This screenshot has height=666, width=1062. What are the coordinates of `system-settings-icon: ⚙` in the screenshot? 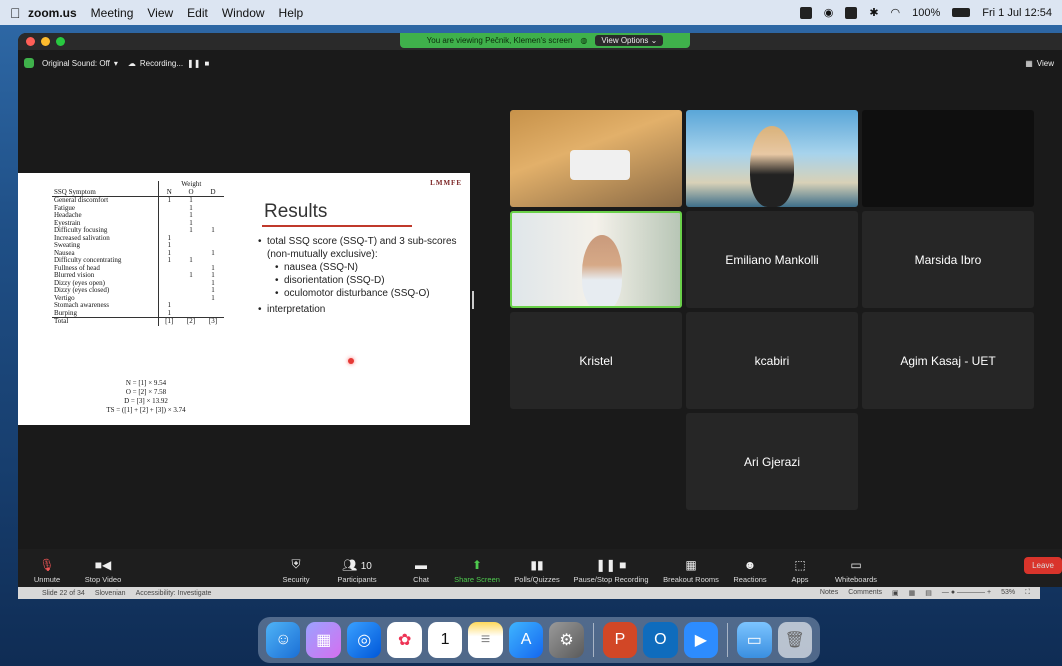 It's located at (566, 640).